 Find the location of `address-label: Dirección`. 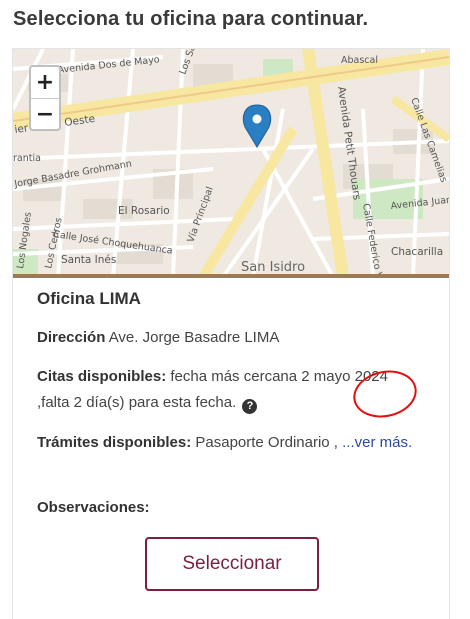

address-label: Dirección is located at coordinates (71, 337).